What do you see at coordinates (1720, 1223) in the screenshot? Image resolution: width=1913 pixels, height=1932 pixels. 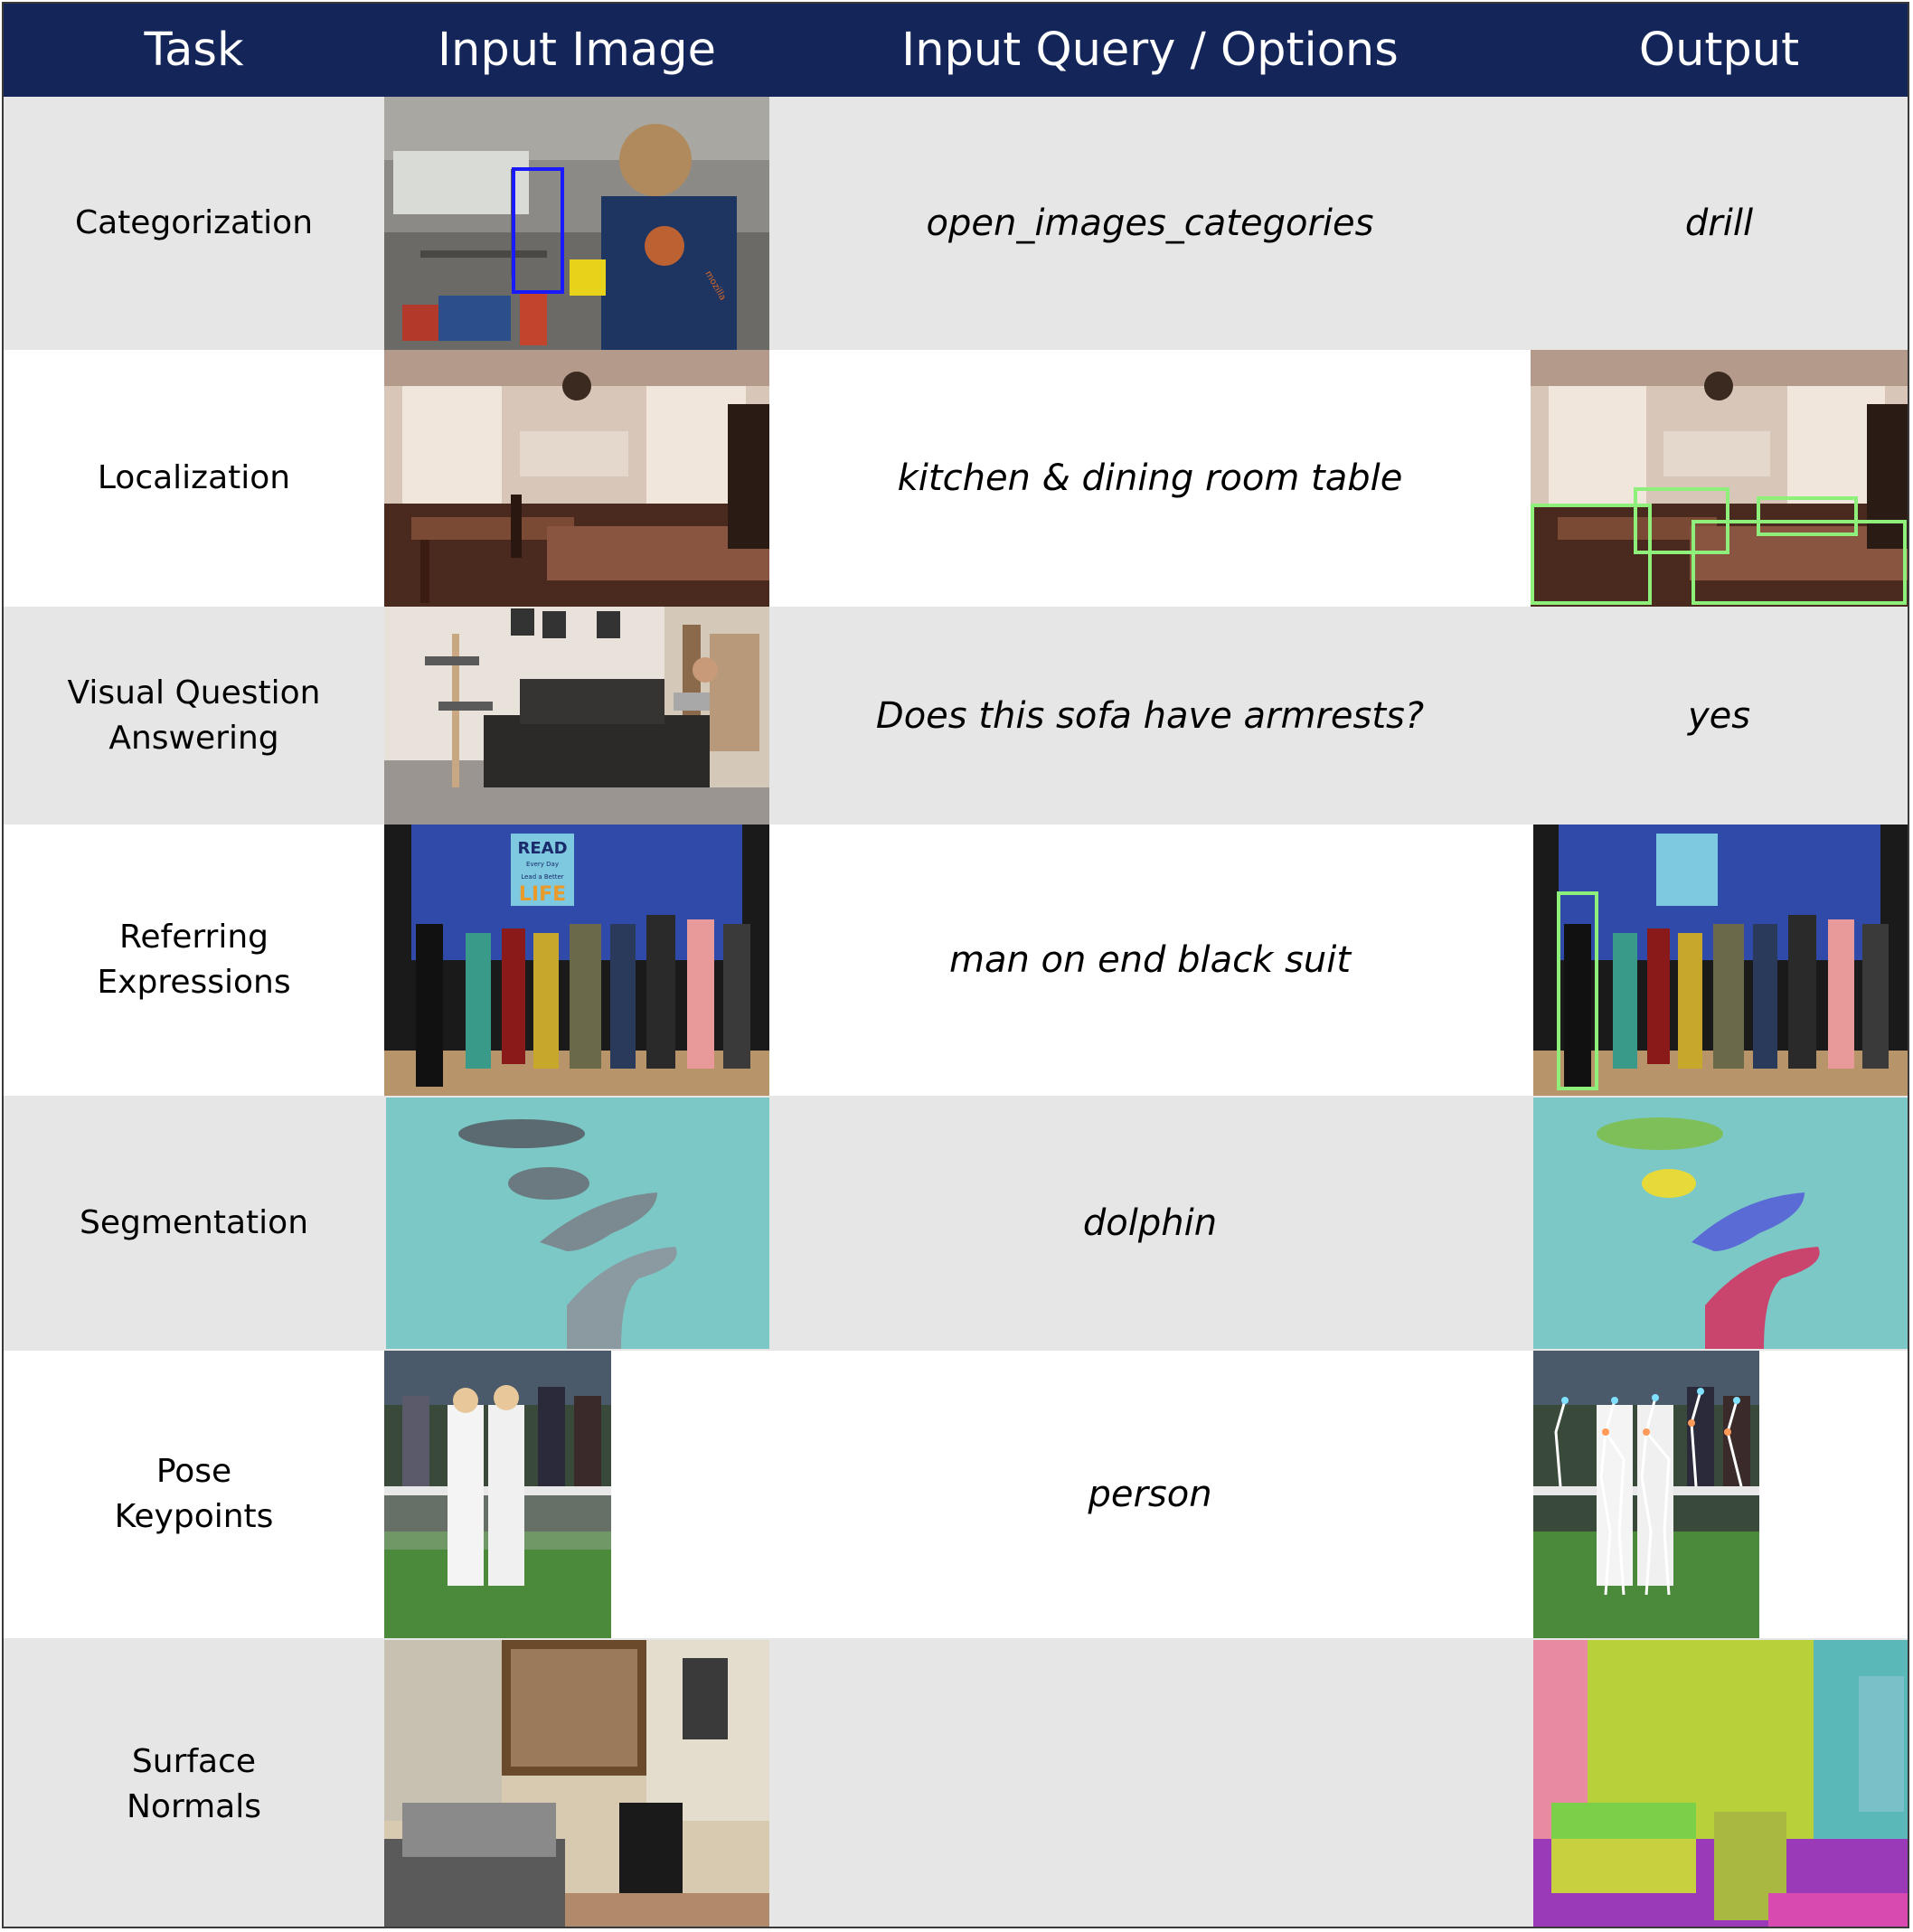 I see `output-image-dolphins-masks` at bounding box center [1720, 1223].